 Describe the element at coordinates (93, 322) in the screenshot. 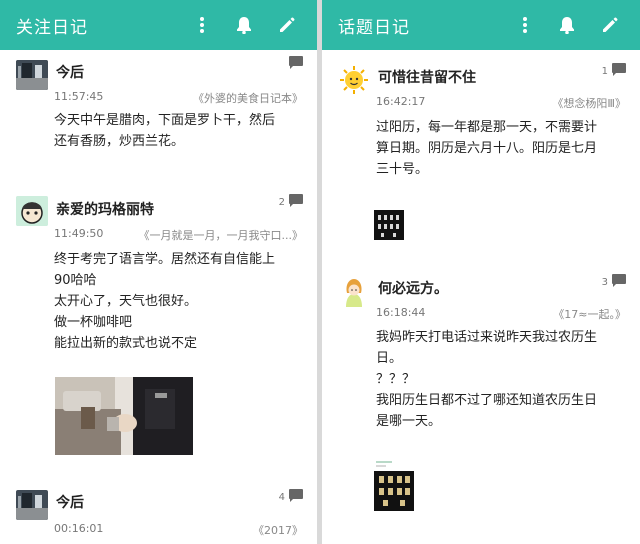

I see `entry-line: 做一杯咖啡吧` at that location.